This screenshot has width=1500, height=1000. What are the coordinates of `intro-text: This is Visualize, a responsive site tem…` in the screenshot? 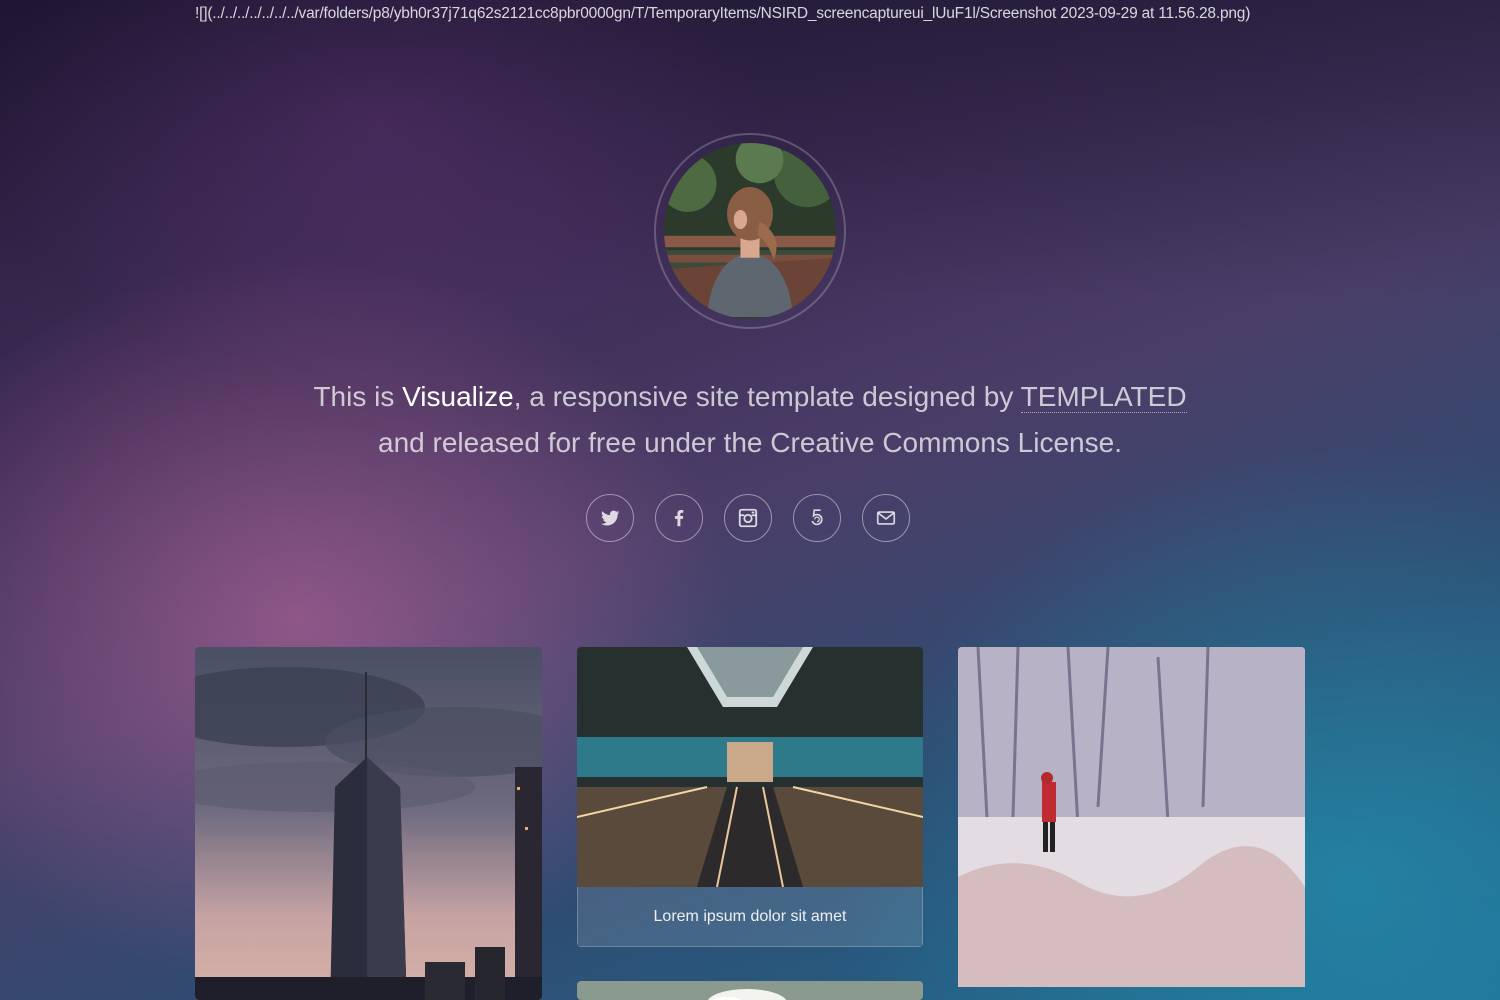 It's located at (750, 420).